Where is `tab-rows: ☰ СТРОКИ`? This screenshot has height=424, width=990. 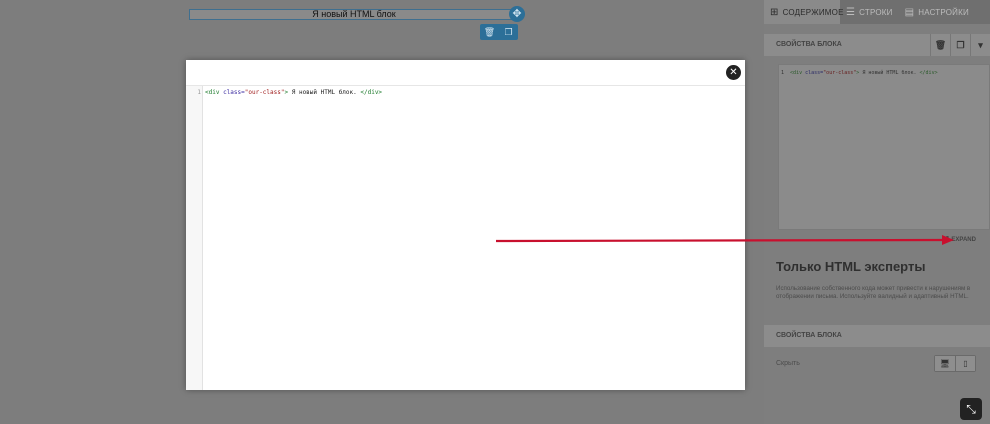 tab-rows: ☰ СТРОКИ is located at coordinates (869, 12).